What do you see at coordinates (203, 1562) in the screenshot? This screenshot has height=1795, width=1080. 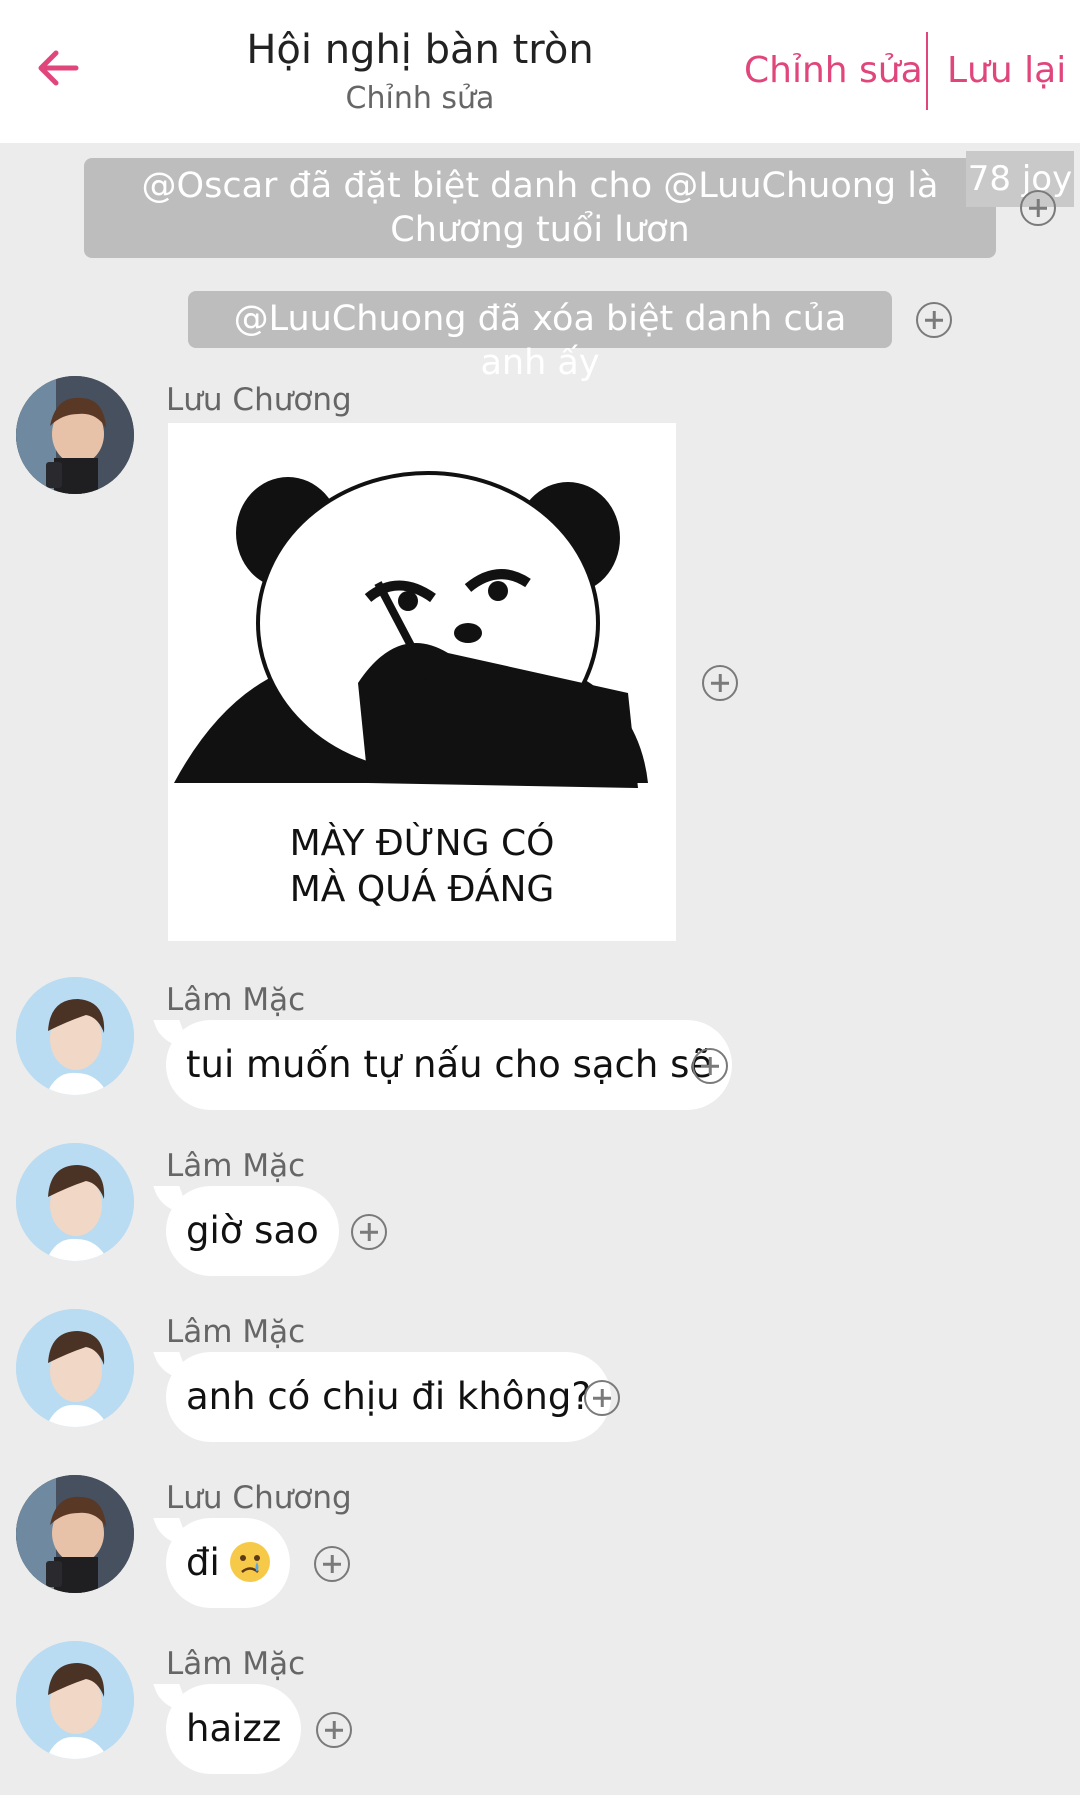 I see `message-text: đi` at bounding box center [203, 1562].